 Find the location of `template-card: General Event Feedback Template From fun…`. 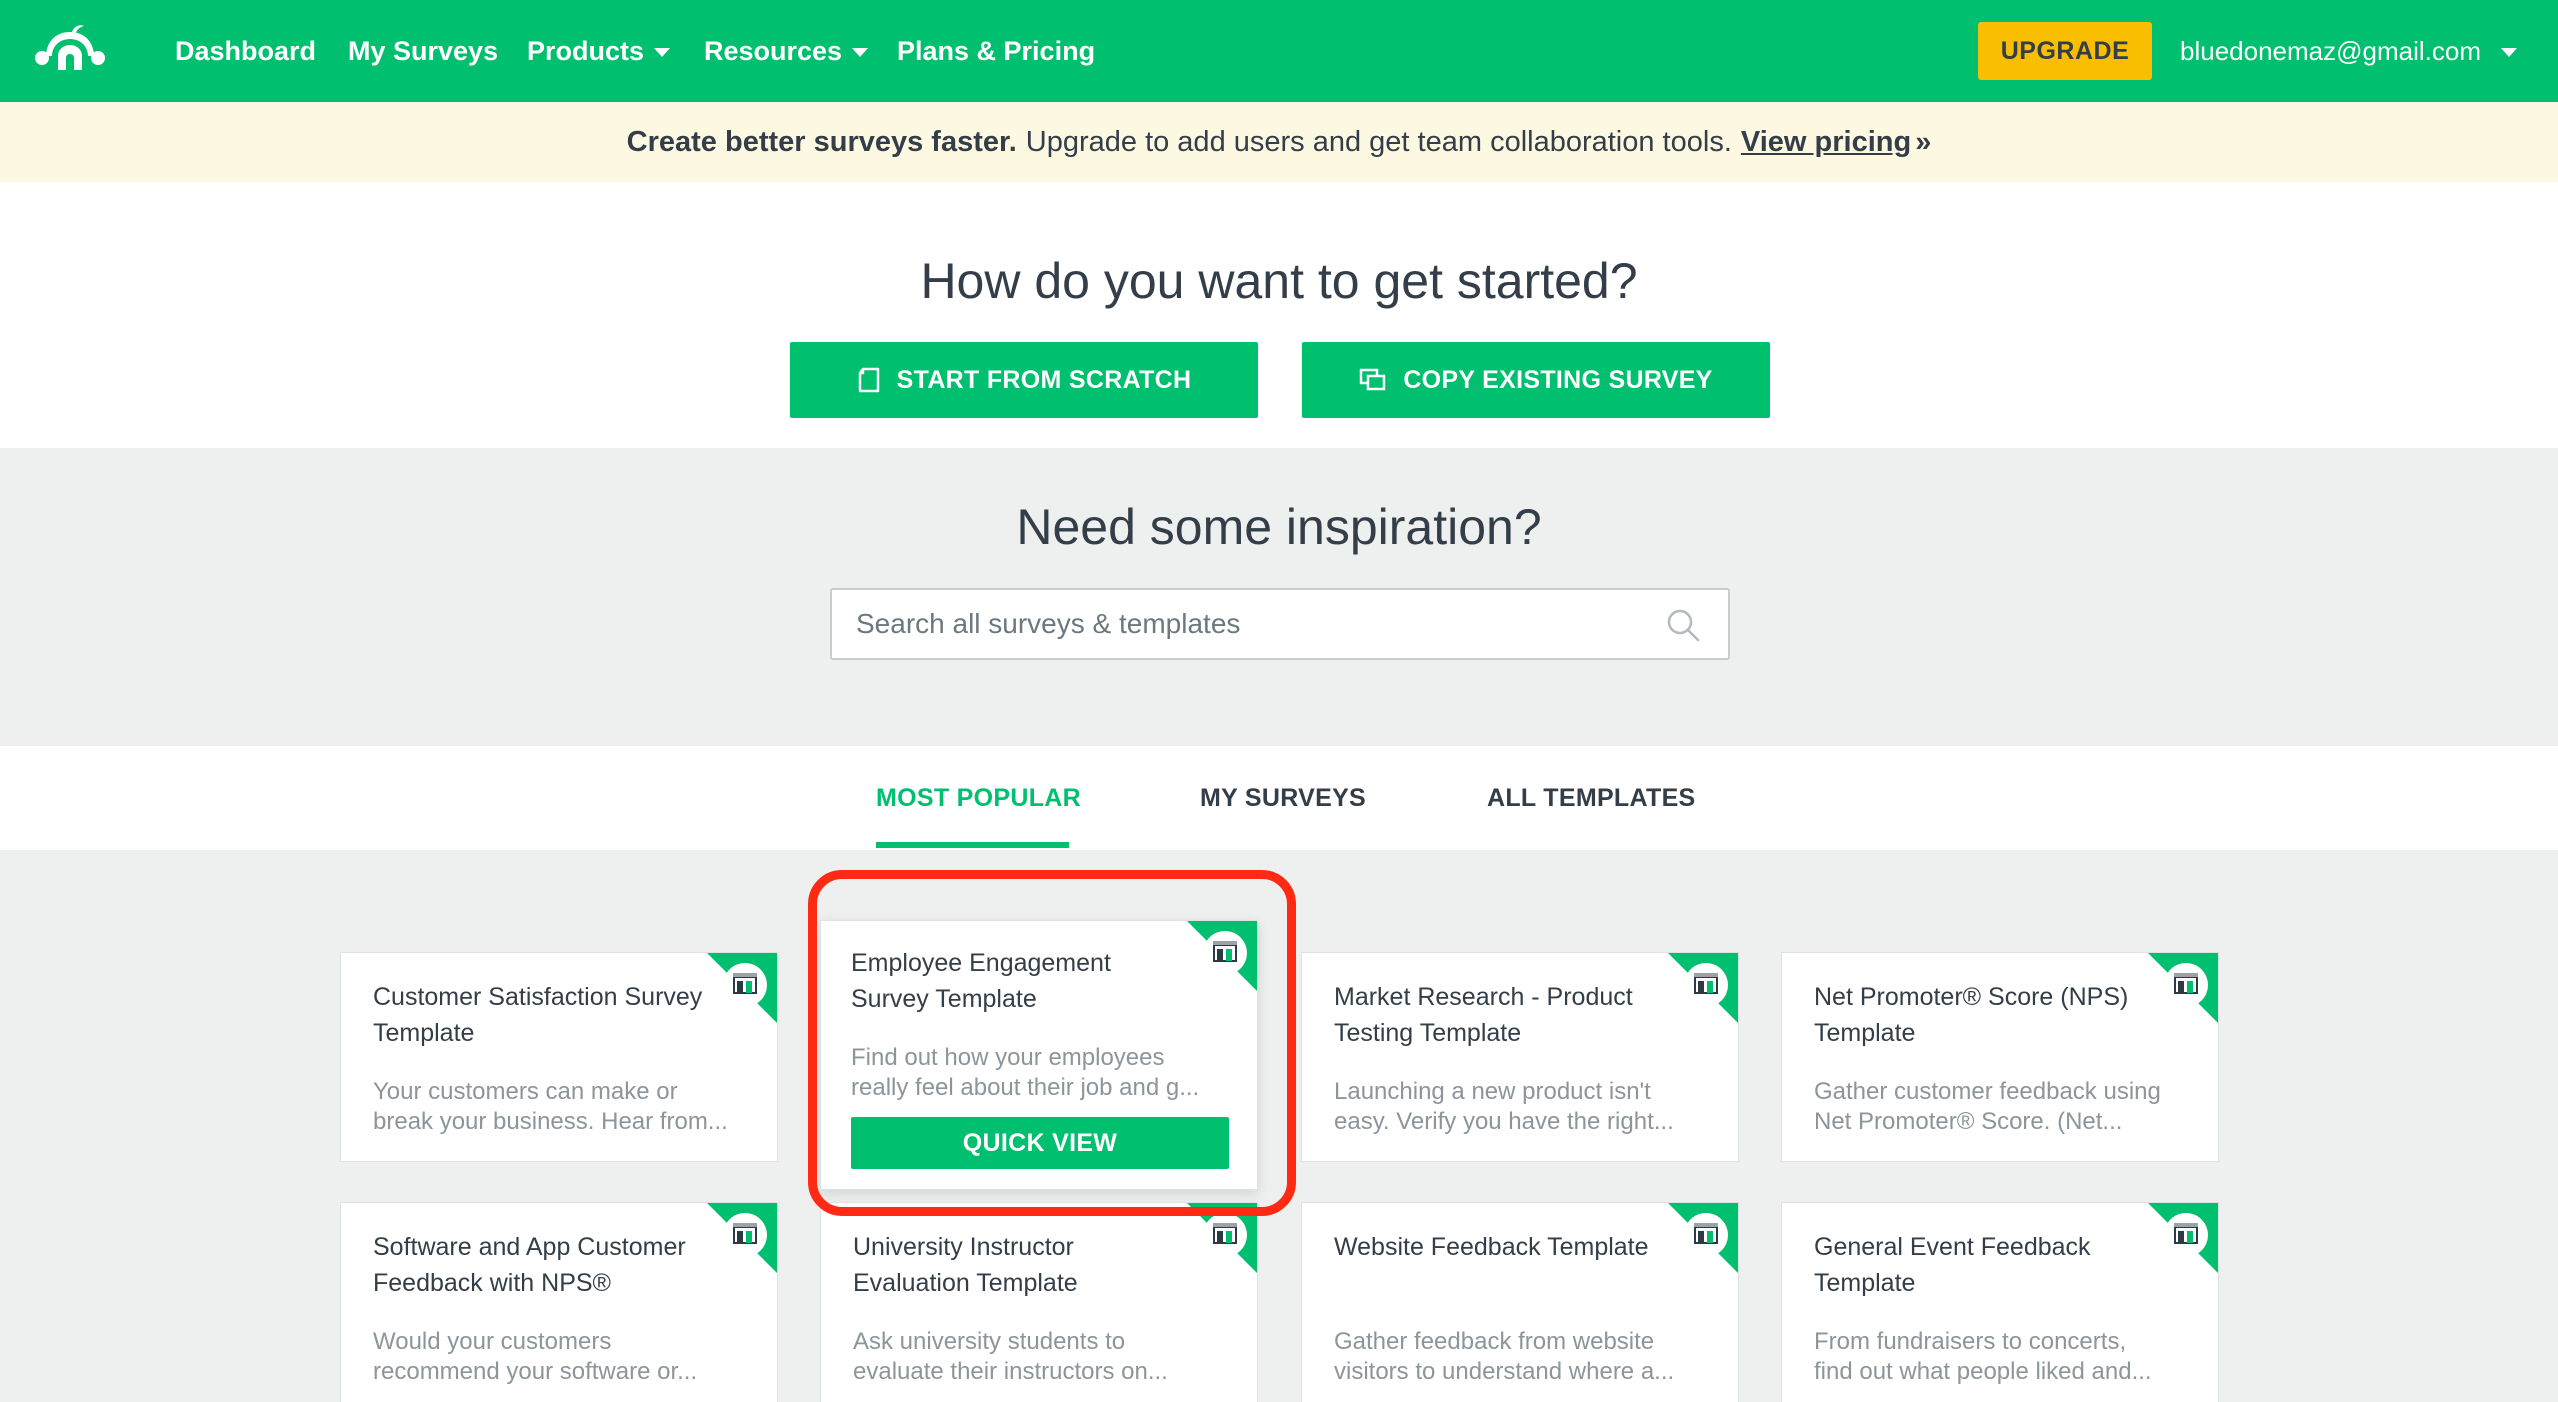

template-card: General Event Feedback Template From fun… is located at coordinates (2000, 1302).